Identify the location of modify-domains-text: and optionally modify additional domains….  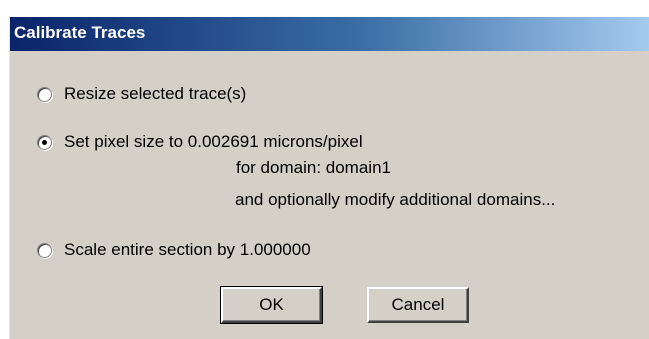
(395, 199).